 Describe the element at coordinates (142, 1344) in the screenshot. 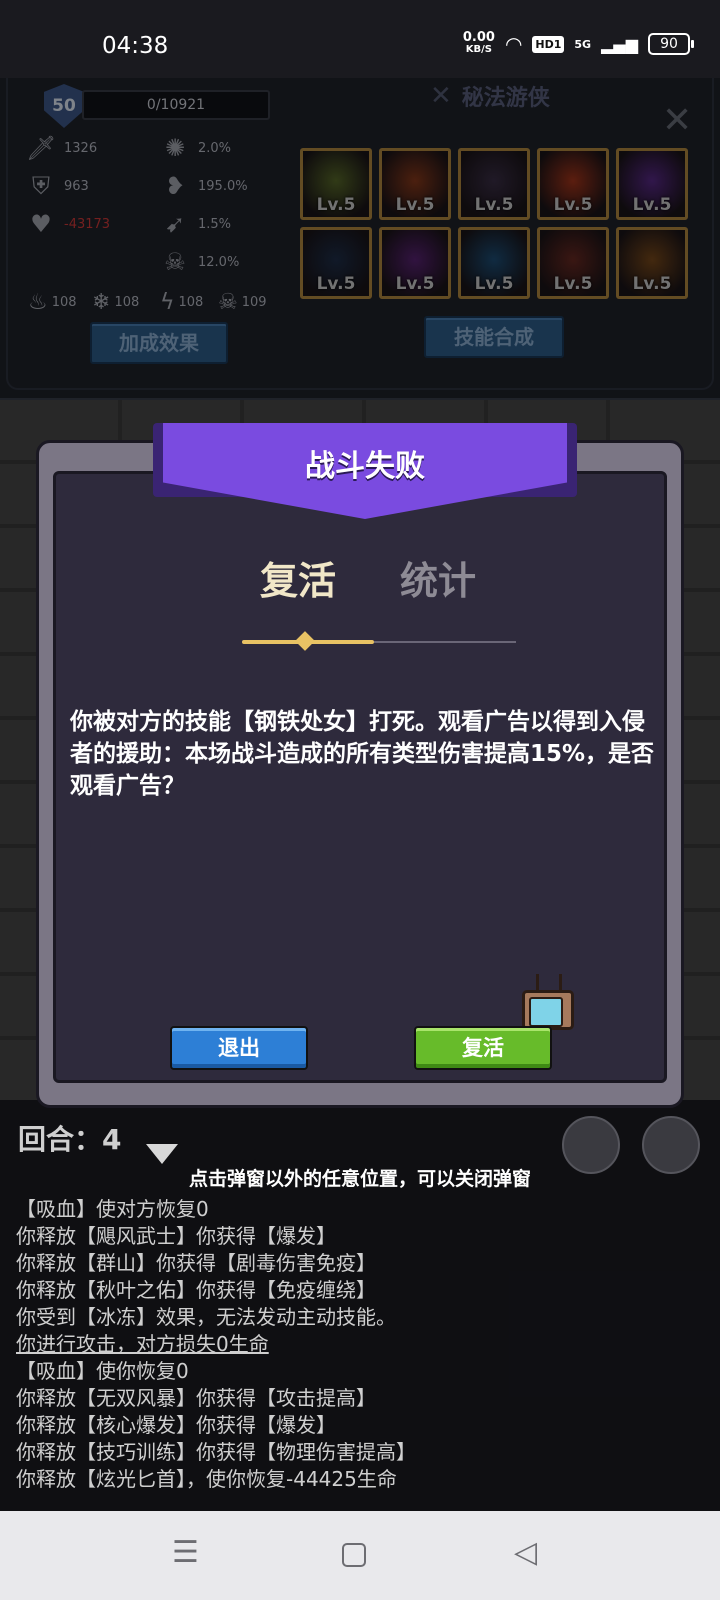

I see `log-line: 你进行攻击，对方损失0生命` at that location.